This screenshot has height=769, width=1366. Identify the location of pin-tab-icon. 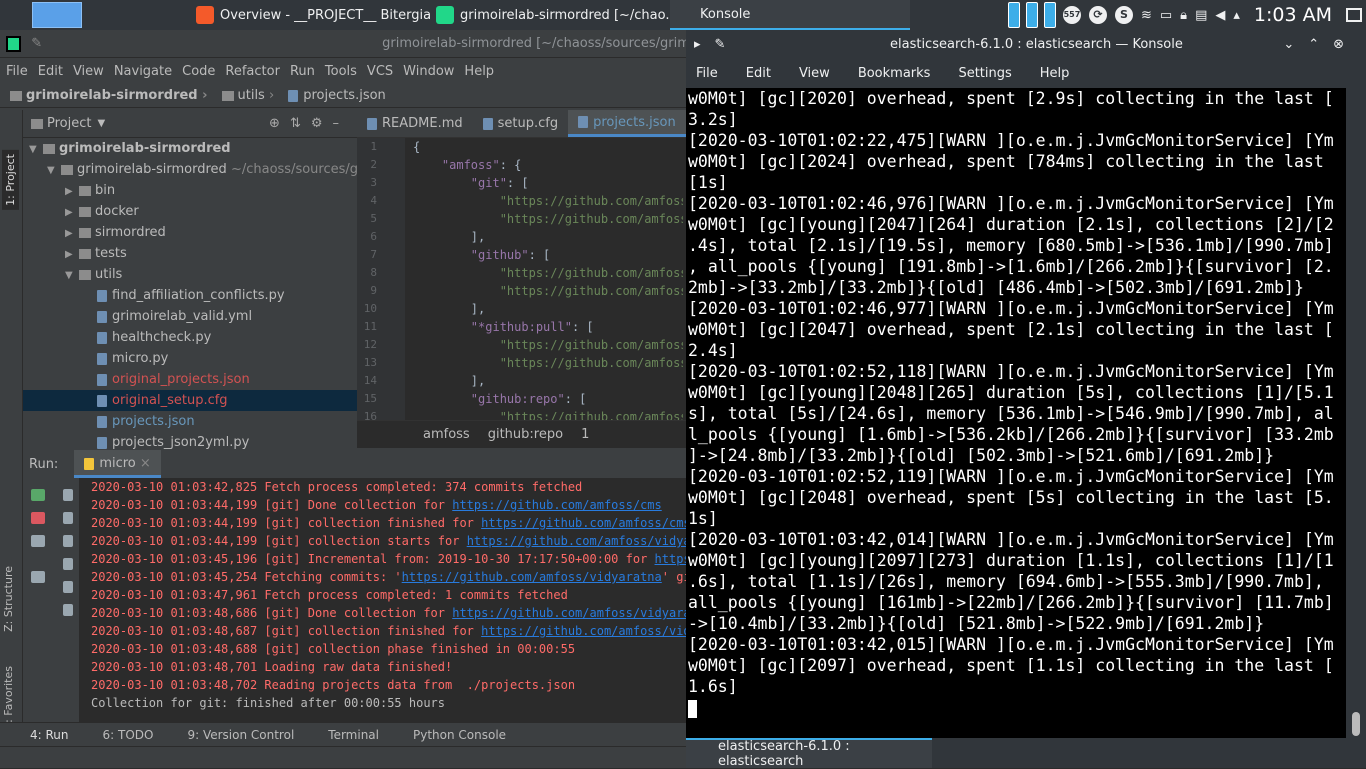
(38, 577).